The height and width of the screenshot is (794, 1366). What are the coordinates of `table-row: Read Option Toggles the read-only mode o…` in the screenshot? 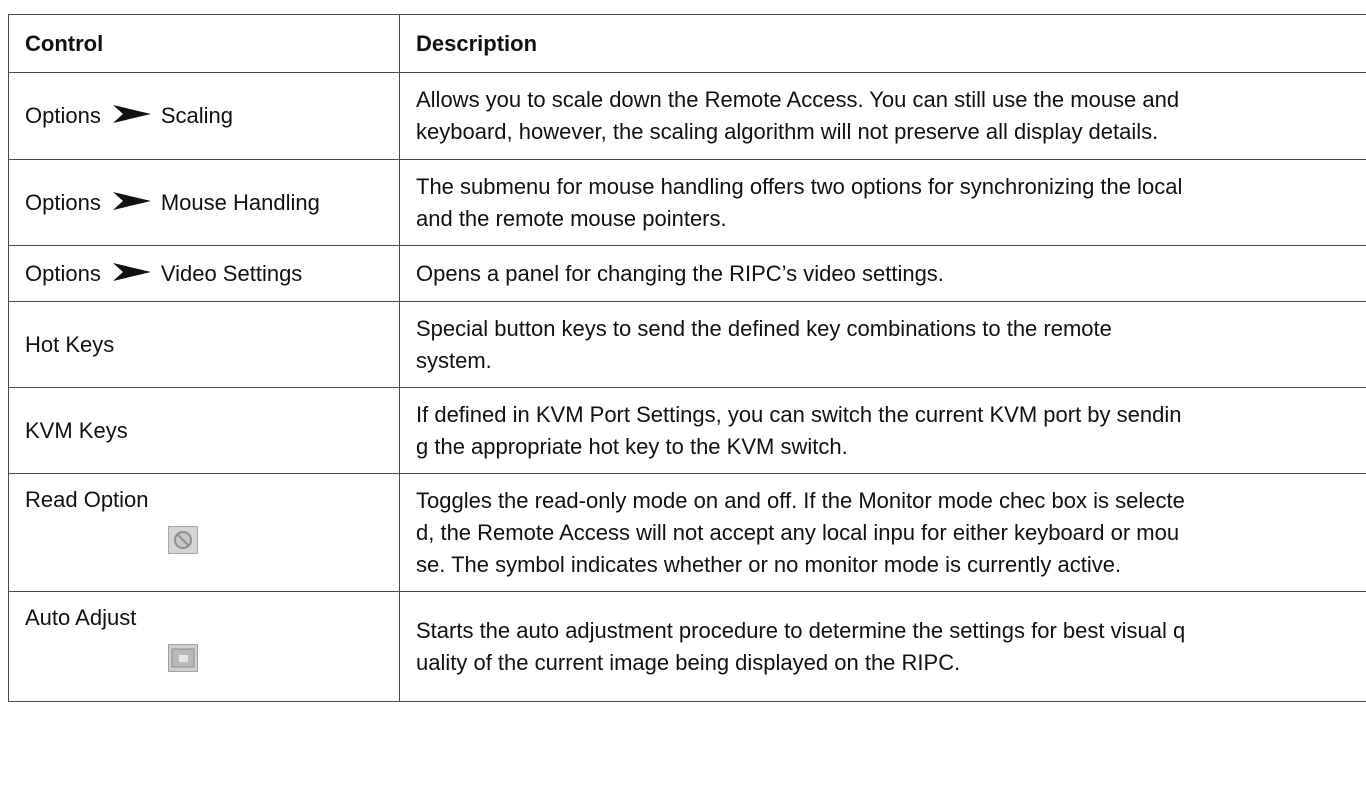 It's located at (687, 532).